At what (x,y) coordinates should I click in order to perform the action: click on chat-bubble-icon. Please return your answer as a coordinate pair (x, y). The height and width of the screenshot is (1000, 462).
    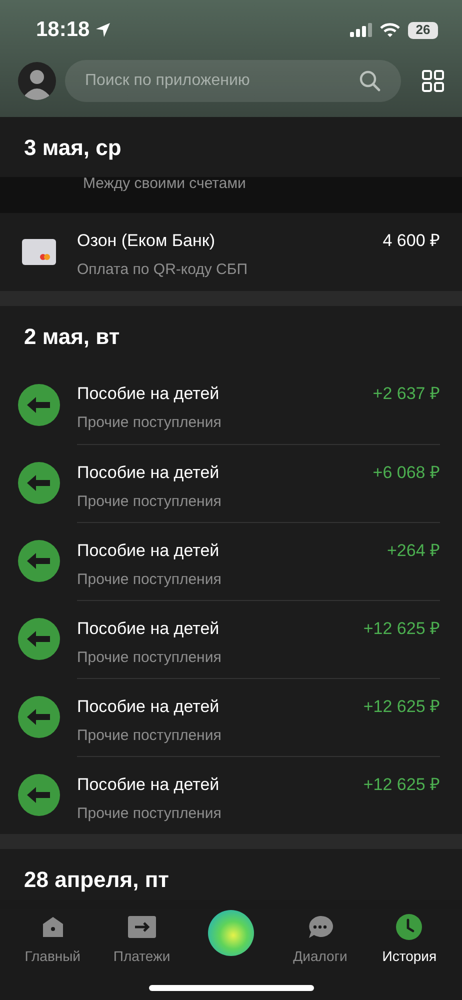
    Looking at the image, I should click on (320, 927).